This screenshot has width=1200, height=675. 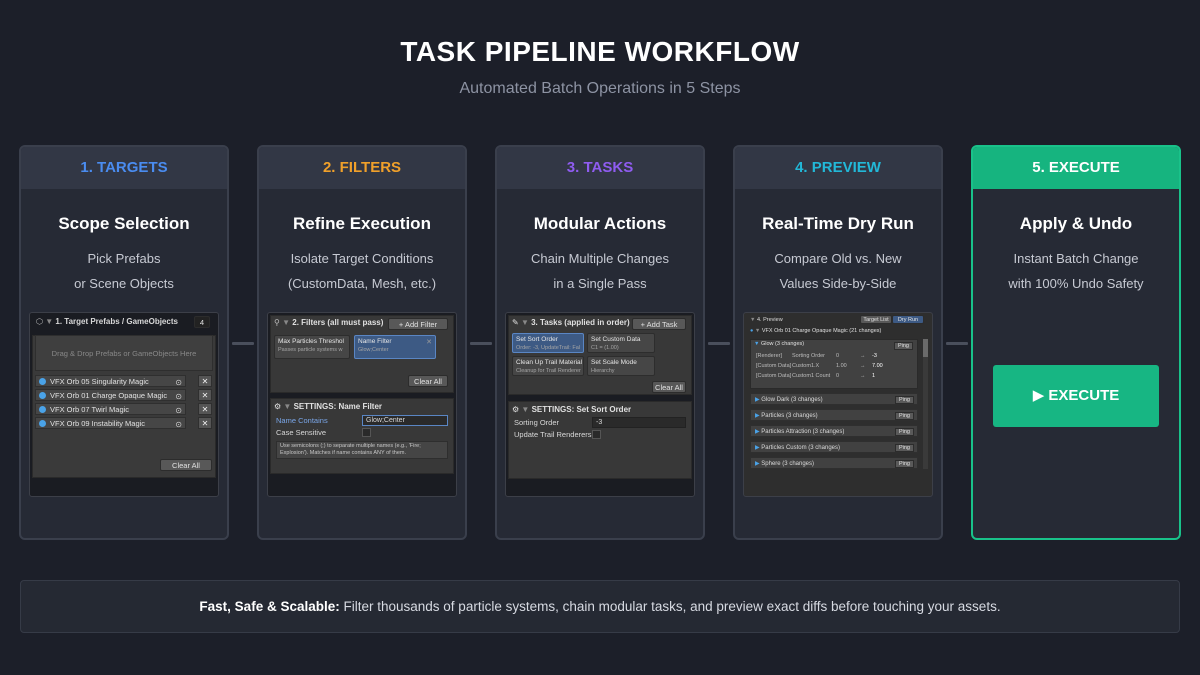 What do you see at coordinates (838, 271) in the screenshot?
I see `step-description: Compare Old vs. New Values Side-by-Side` at bounding box center [838, 271].